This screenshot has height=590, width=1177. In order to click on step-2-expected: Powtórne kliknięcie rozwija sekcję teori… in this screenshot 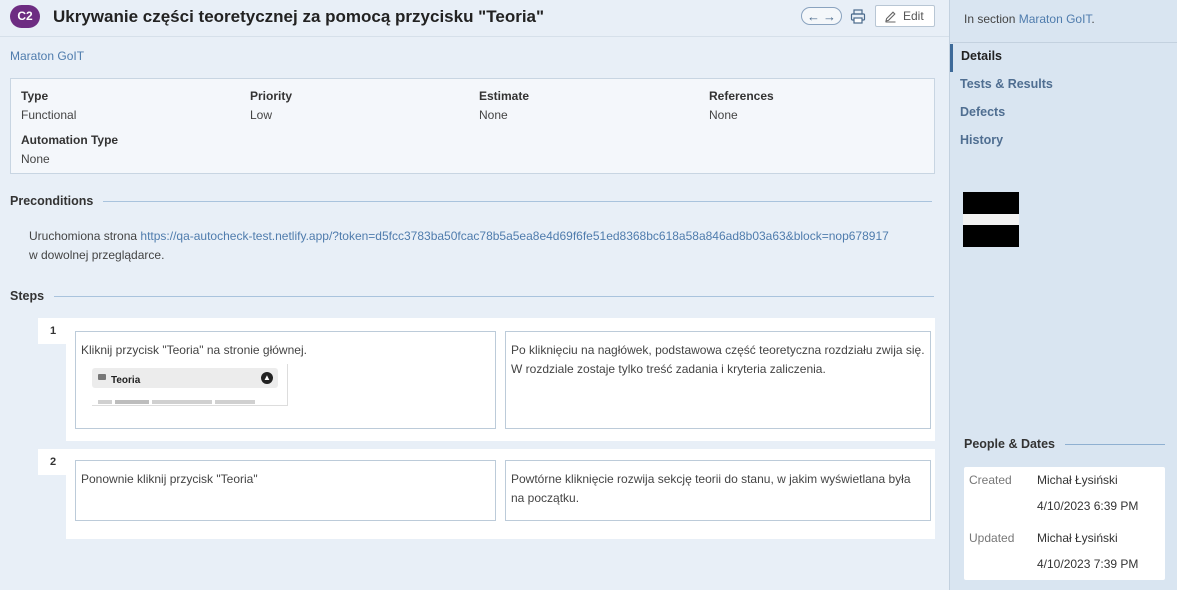, I will do `click(718, 490)`.